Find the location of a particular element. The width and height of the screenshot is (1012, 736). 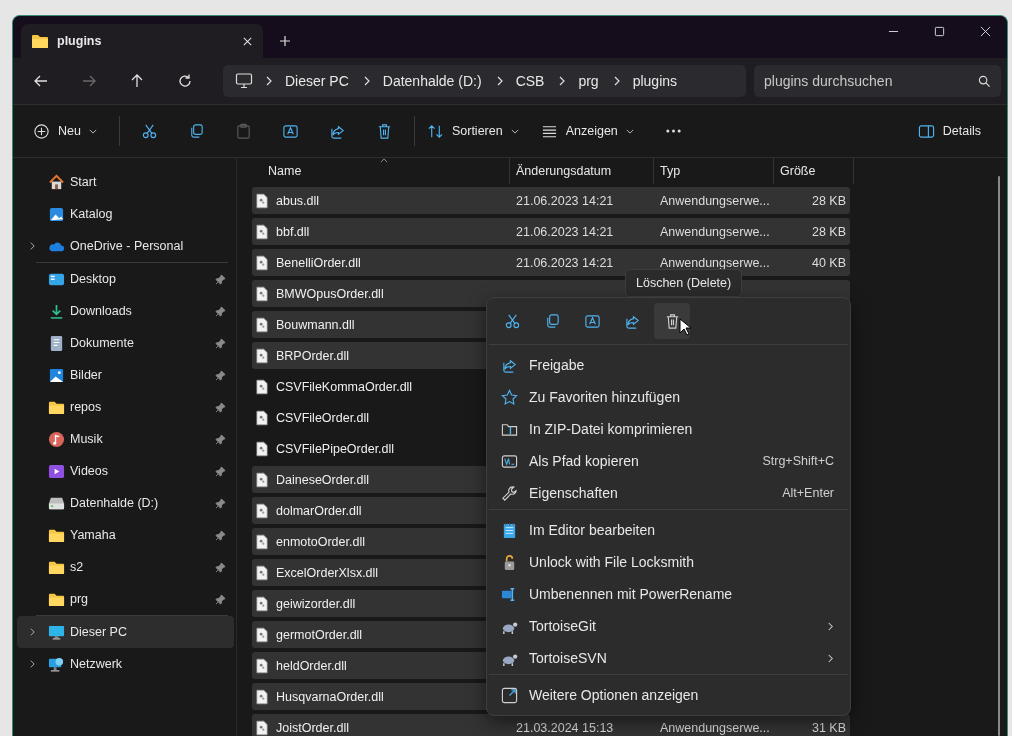

sidebar-label: Desktop is located at coordinates (93, 279).